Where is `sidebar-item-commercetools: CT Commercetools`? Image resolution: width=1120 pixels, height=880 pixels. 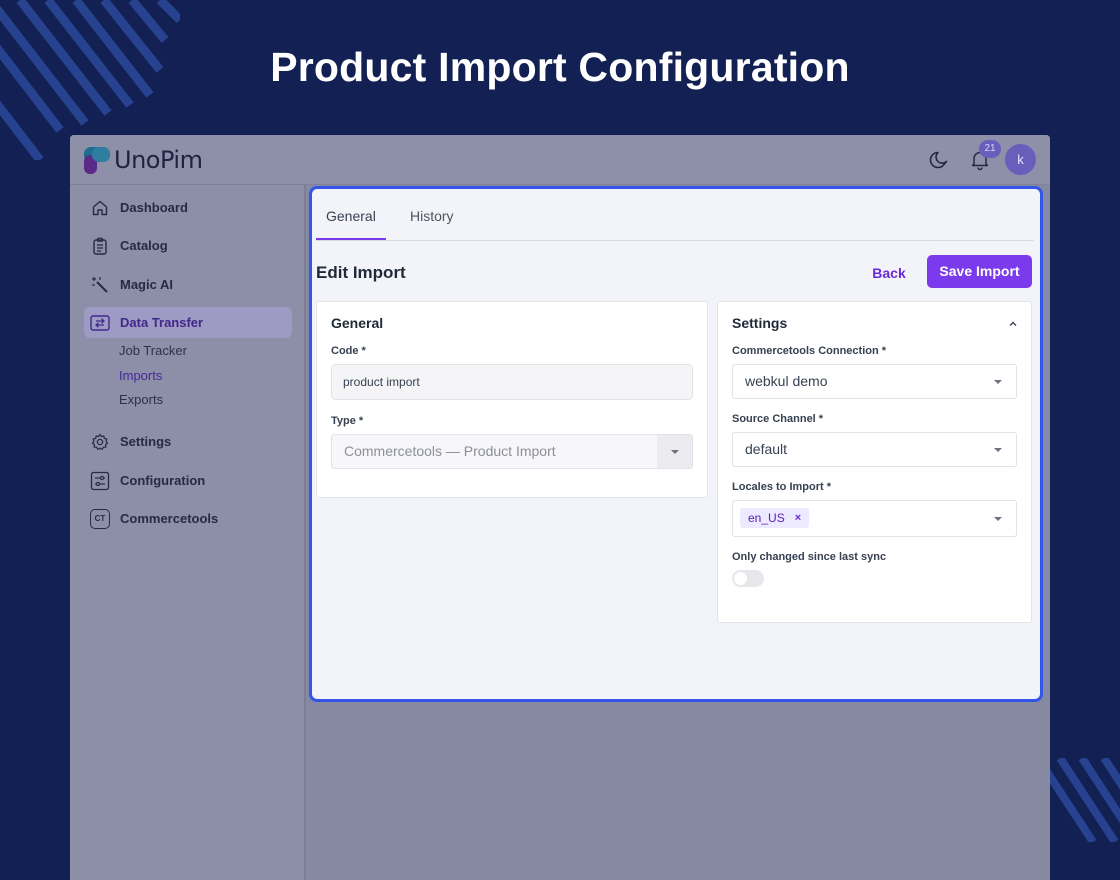 sidebar-item-commercetools: CT Commercetools is located at coordinates (188, 518).